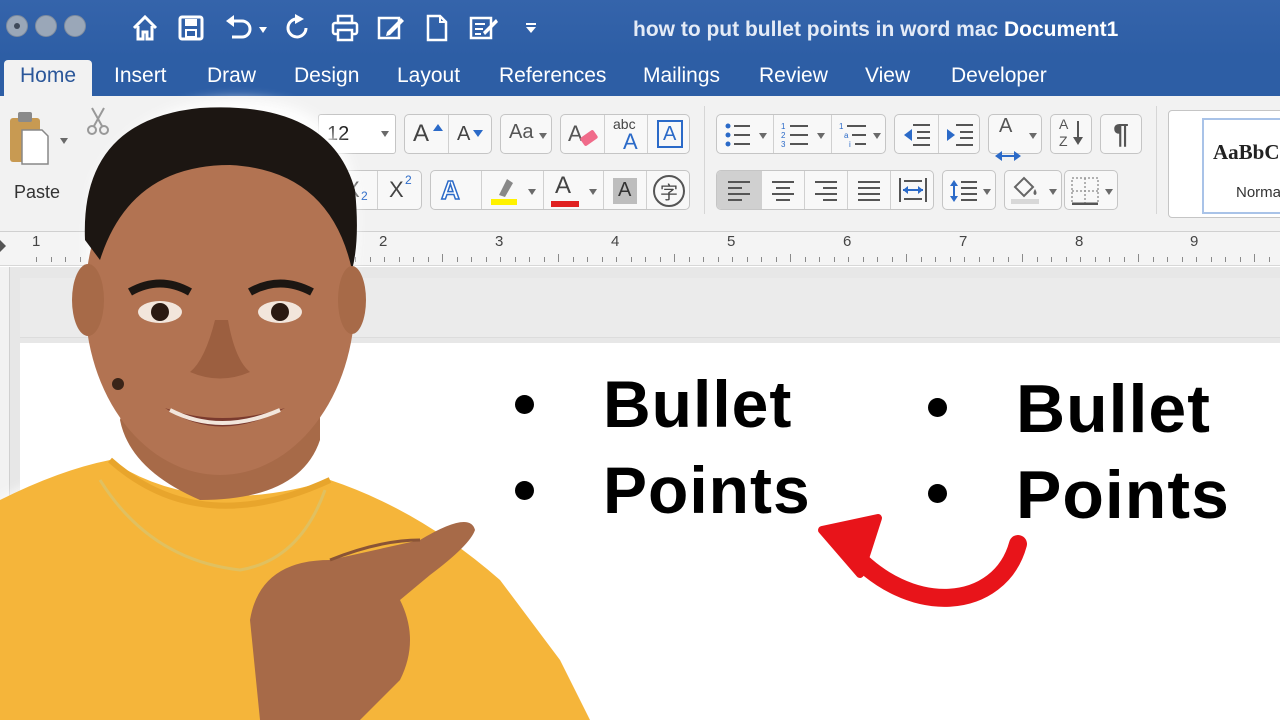  What do you see at coordinates (357, 134) in the screenshot?
I see `font-size-select: 12` at bounding box center [357, 134].